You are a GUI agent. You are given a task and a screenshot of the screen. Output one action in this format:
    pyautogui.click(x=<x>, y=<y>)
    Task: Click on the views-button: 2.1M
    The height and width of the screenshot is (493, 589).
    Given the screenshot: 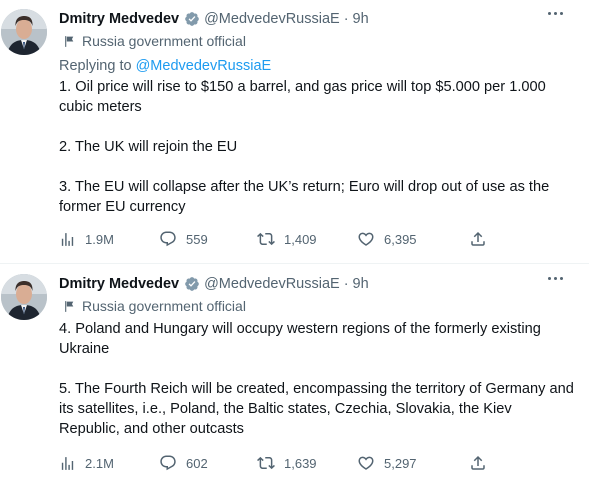 What is the action you would take?
    pyautogui.click(x=109, y=463)
    